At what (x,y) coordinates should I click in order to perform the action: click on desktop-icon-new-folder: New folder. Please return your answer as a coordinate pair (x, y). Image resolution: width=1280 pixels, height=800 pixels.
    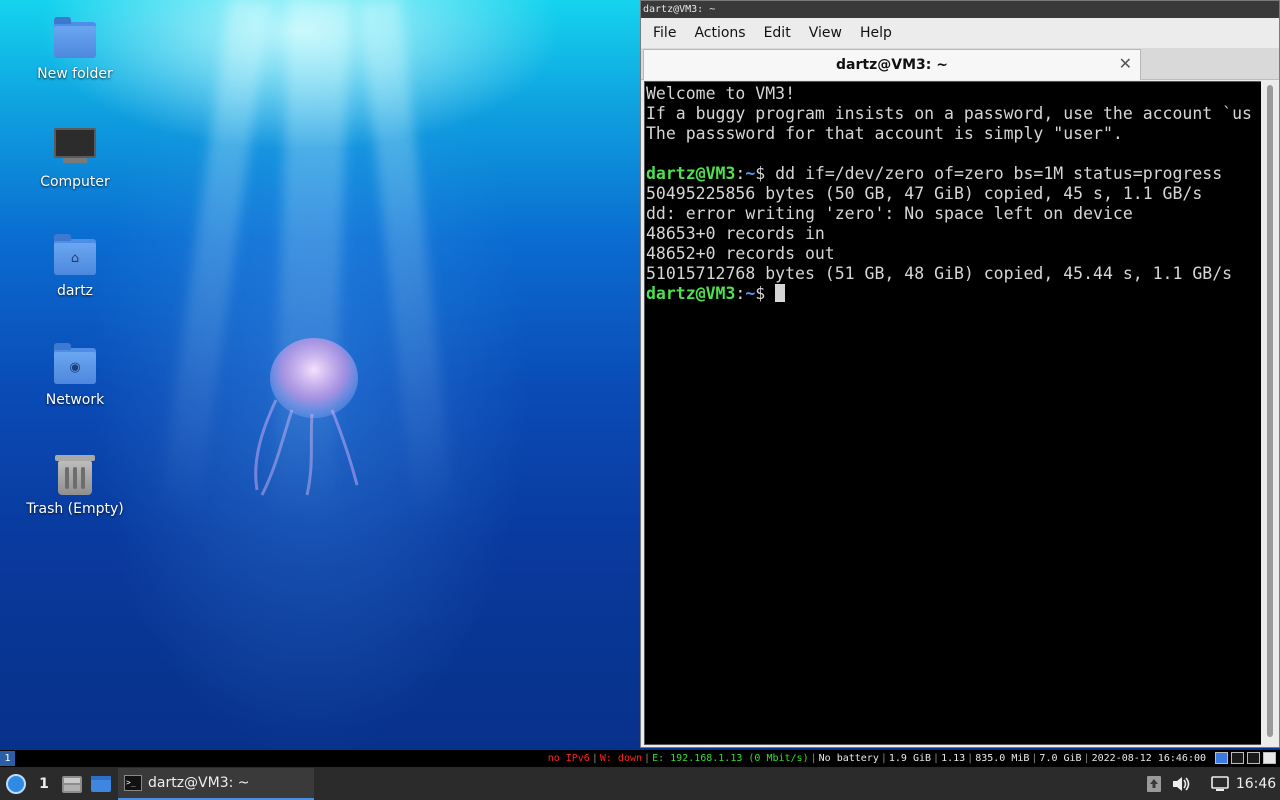
    Looking at the image, I should click on (75, 49).